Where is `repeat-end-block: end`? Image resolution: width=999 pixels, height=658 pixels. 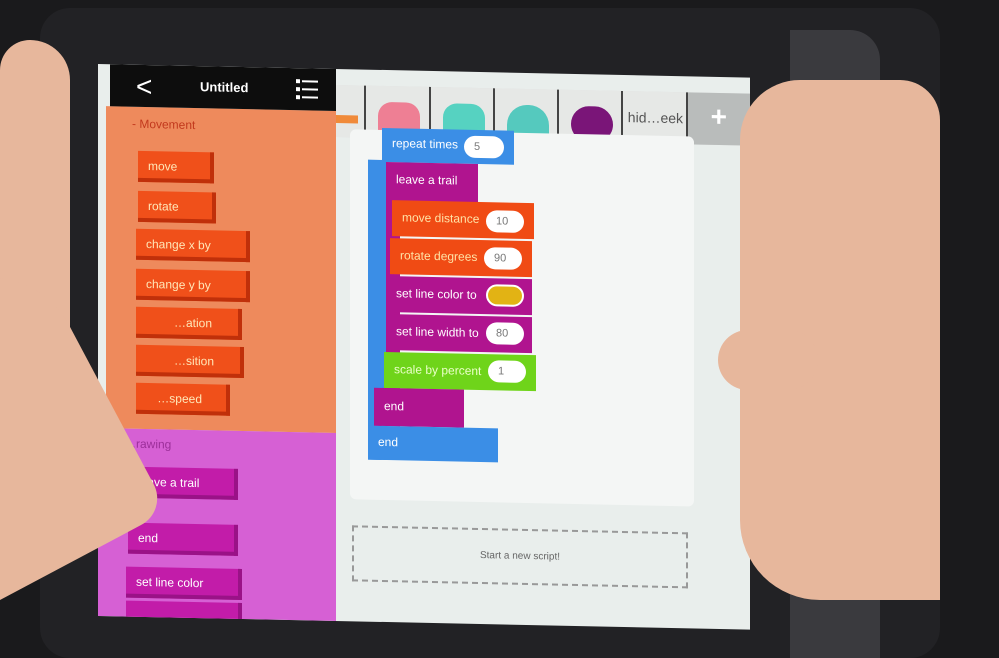
repeat-end-block: end is located at coordinates (433, 444).